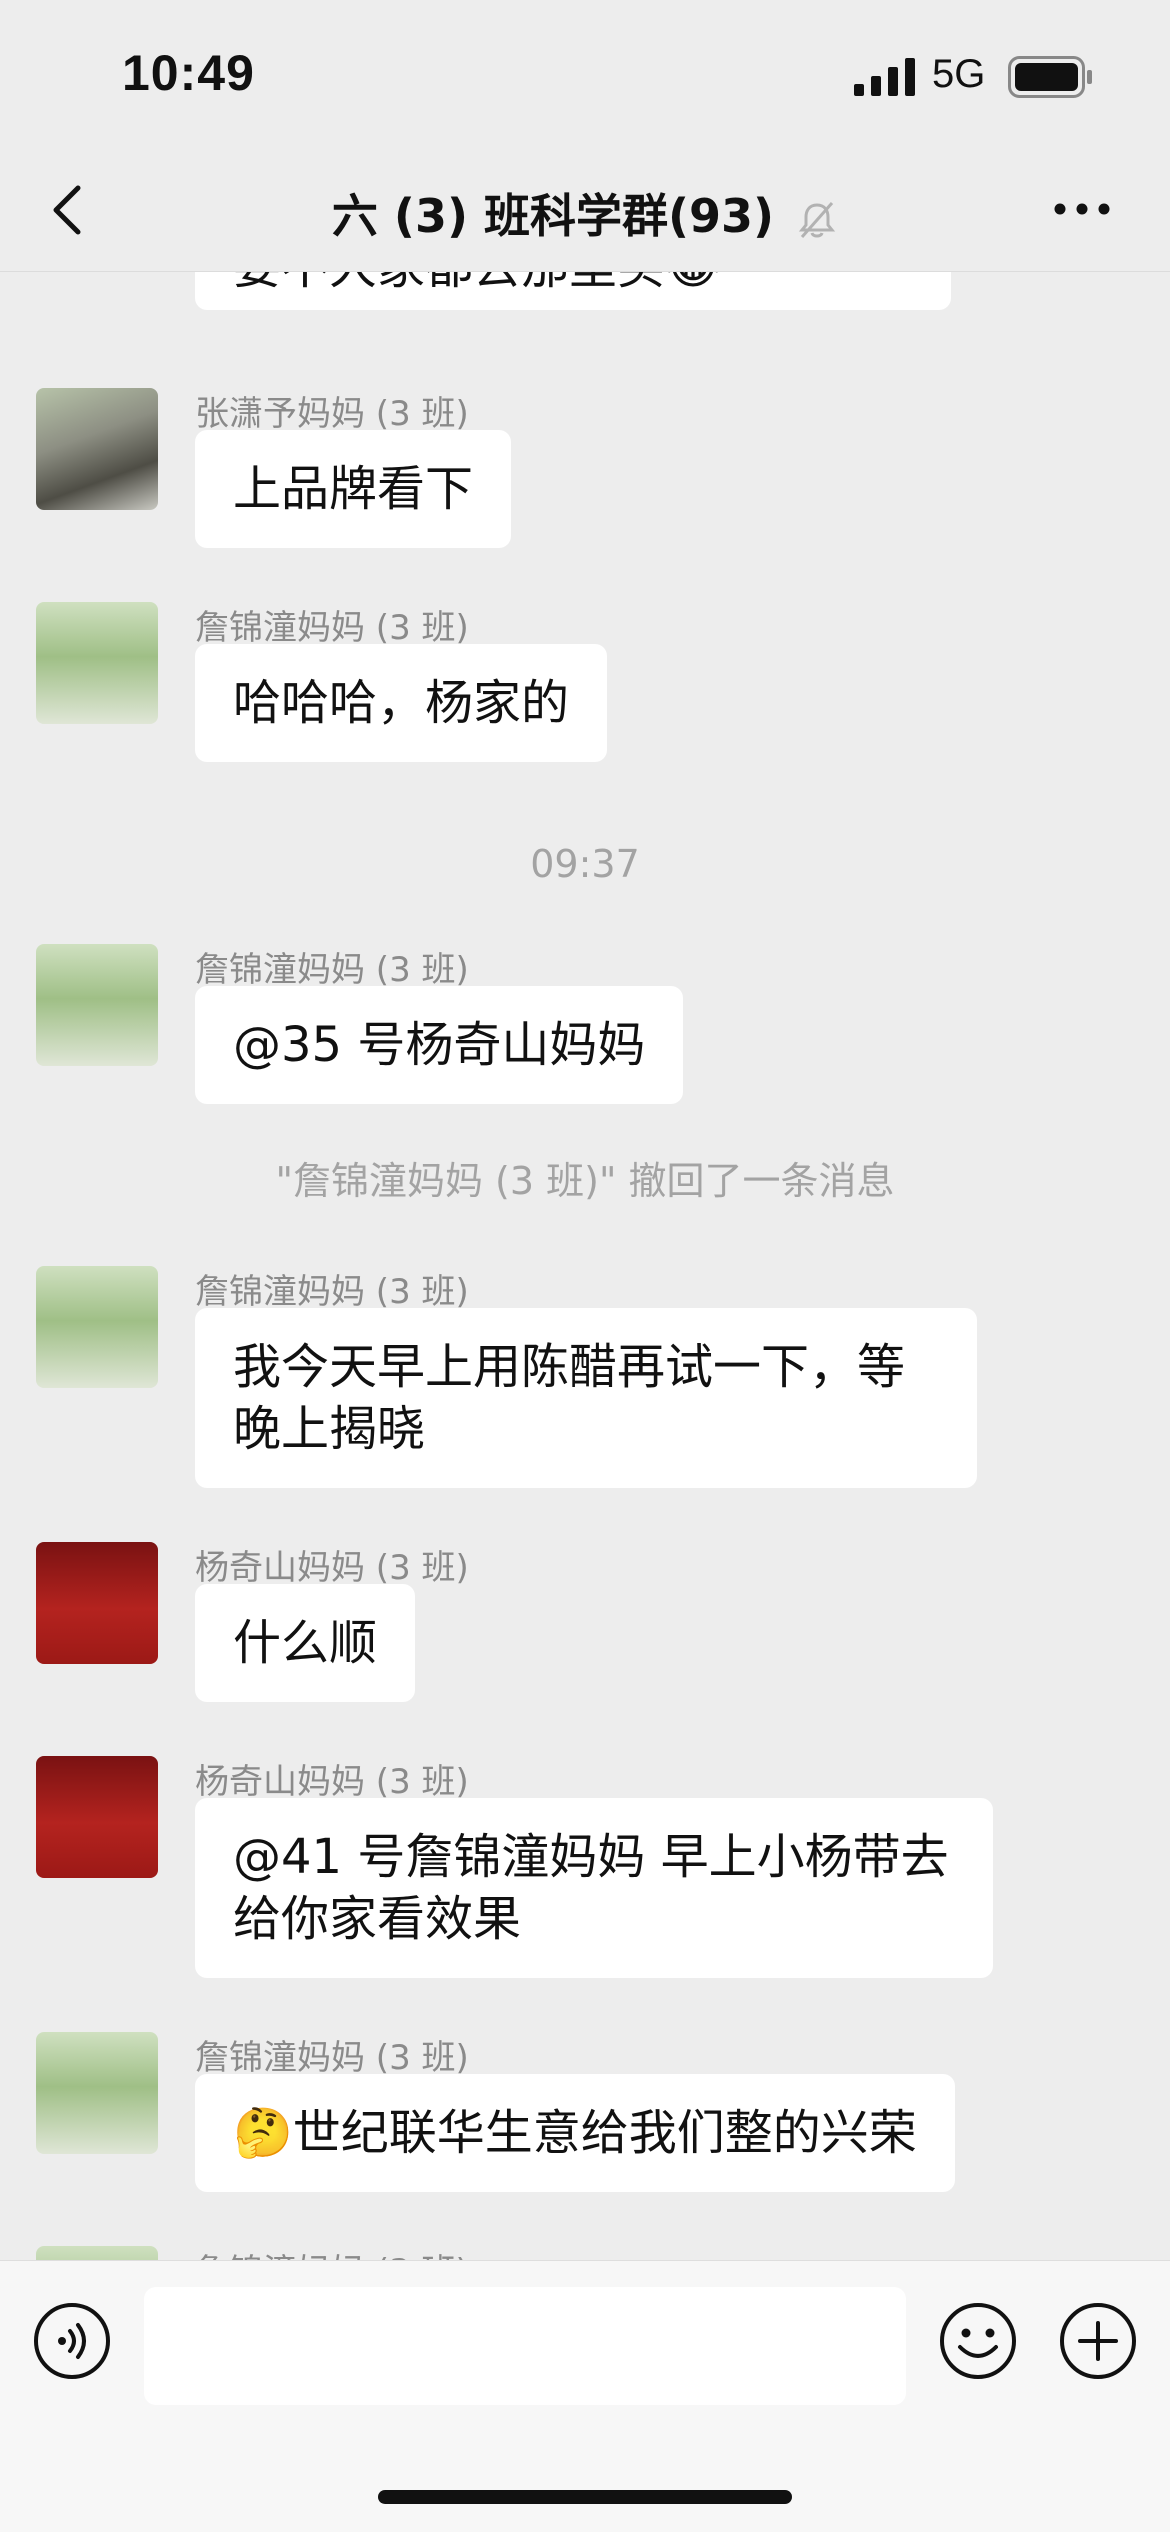  I want to click on plus-icon, so click(1098, 2341).